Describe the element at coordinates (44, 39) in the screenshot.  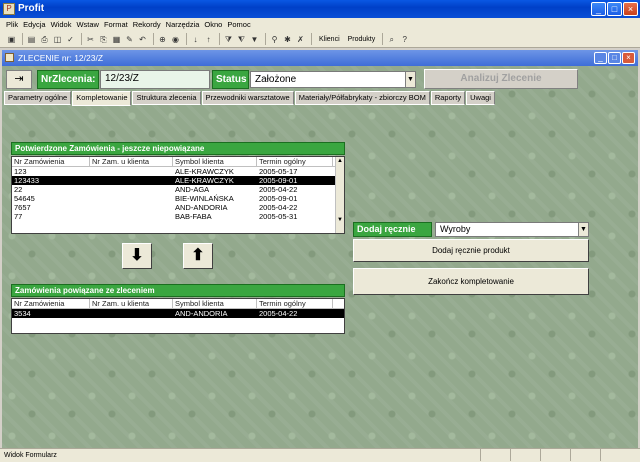
I see `print-icon: ⎙` at that location.